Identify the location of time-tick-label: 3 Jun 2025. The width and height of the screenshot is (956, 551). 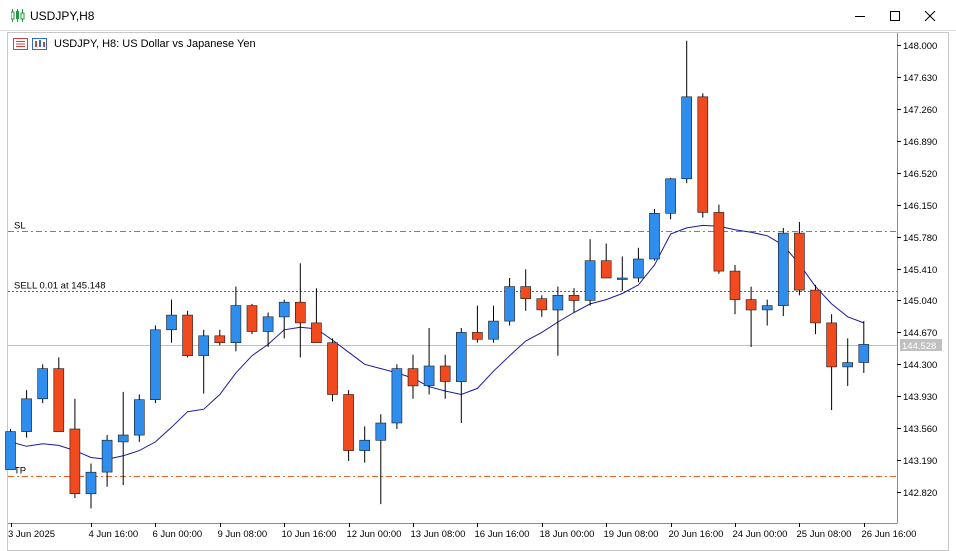
(31, 534).